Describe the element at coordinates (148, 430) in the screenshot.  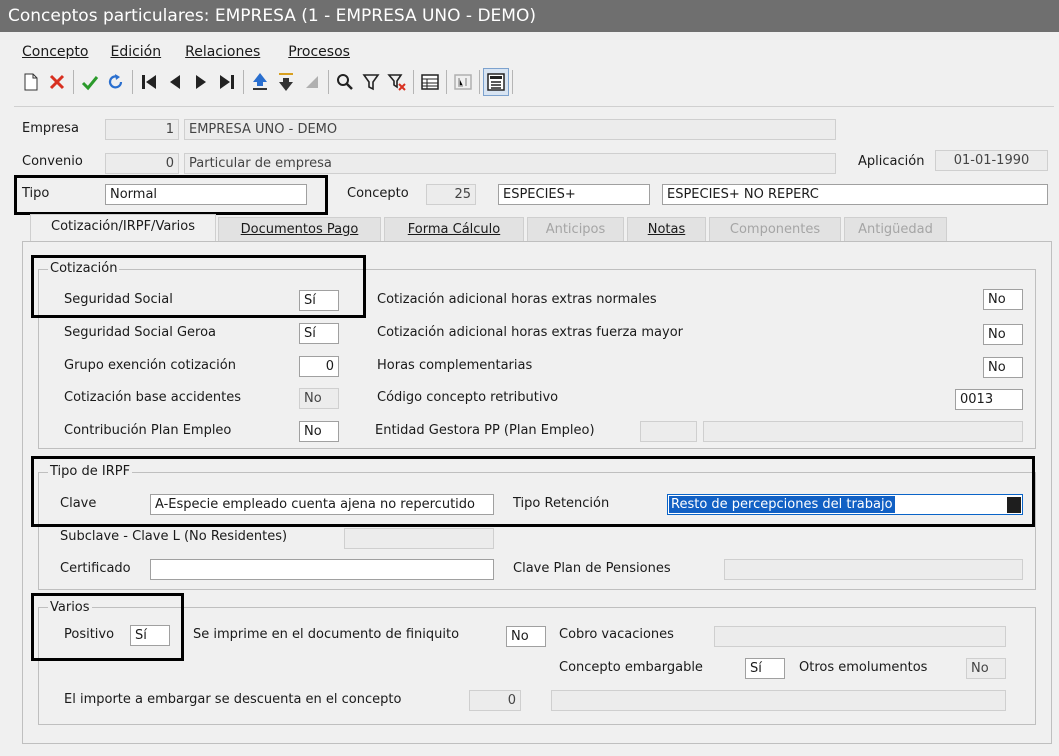
I see `plan-empleo-label: Contribución Plan Empleo` at that location.